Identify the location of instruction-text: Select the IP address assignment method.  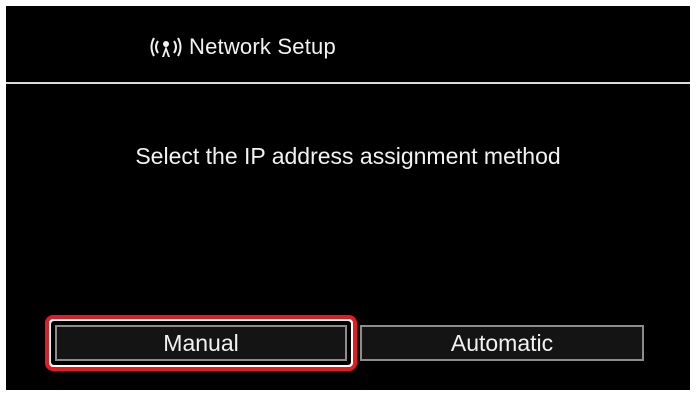
(348, 156).